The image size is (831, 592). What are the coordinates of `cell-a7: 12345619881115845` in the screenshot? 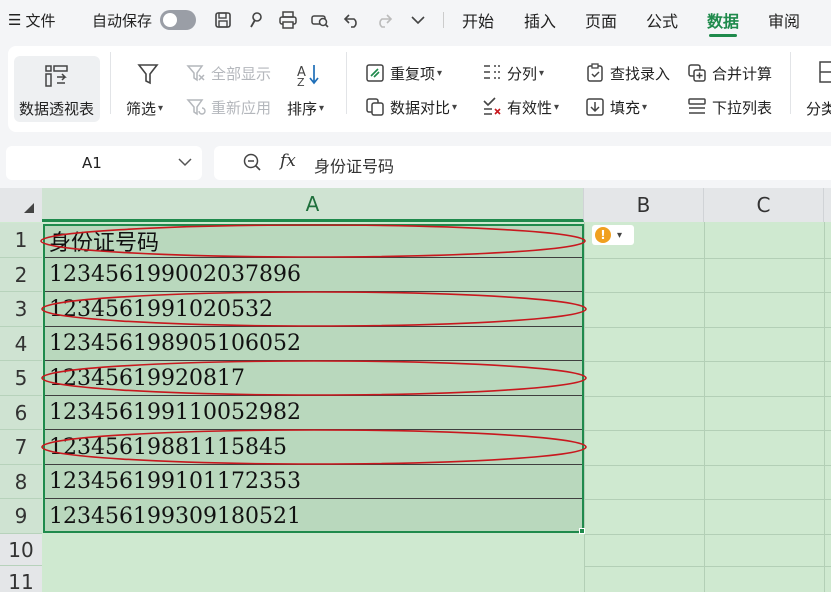 It's located at (313, 447).